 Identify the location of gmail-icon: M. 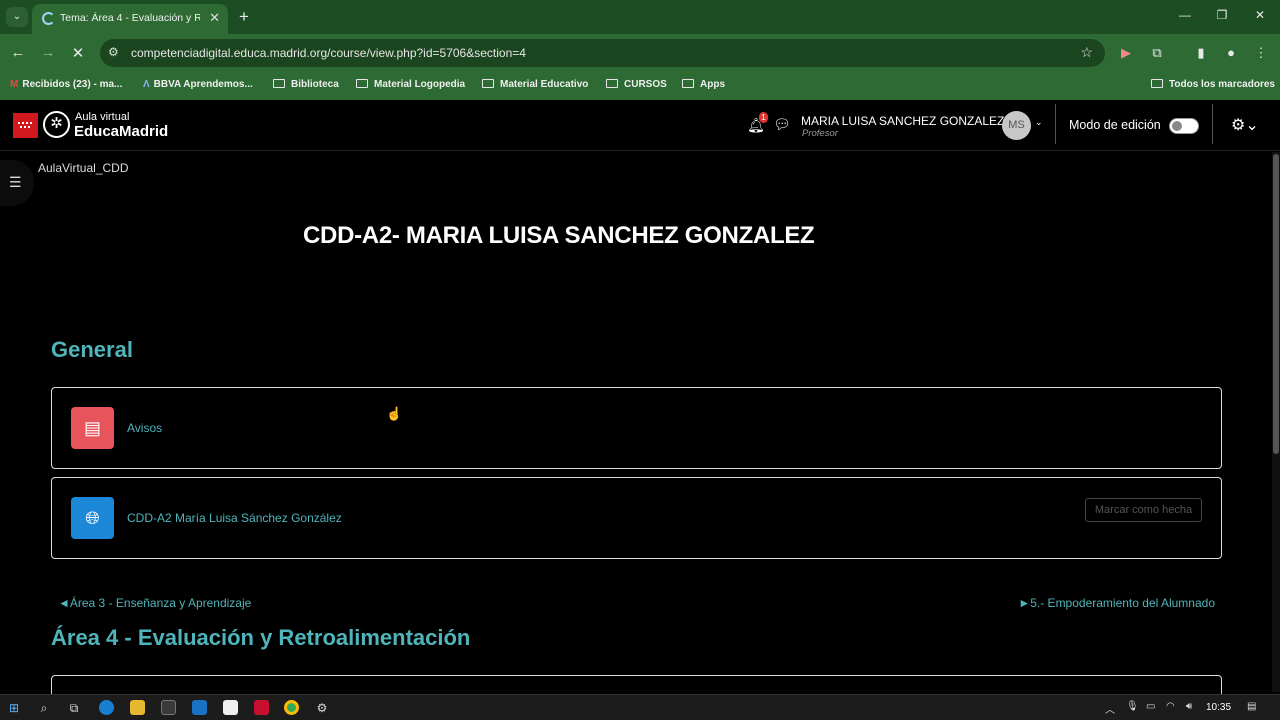
(14, 84).